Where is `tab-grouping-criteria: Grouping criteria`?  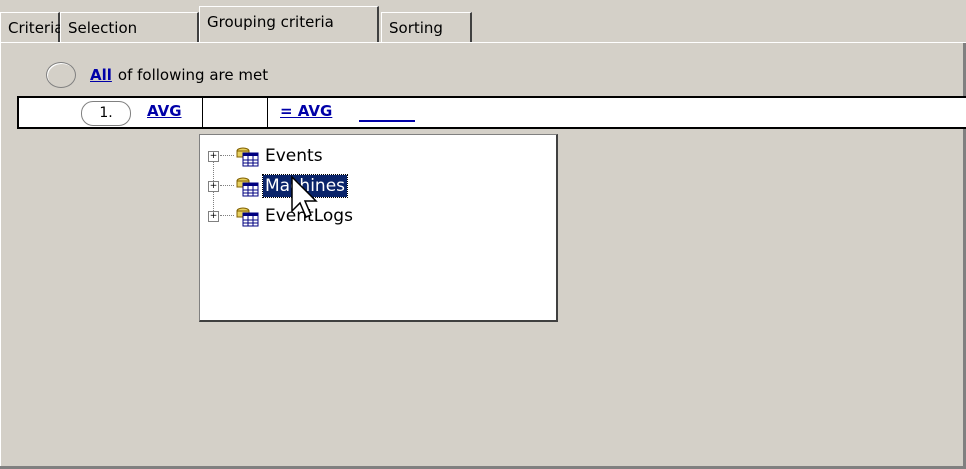 tab-grouping-criteria: Grouping criteria is located at coordinates (289, 24).